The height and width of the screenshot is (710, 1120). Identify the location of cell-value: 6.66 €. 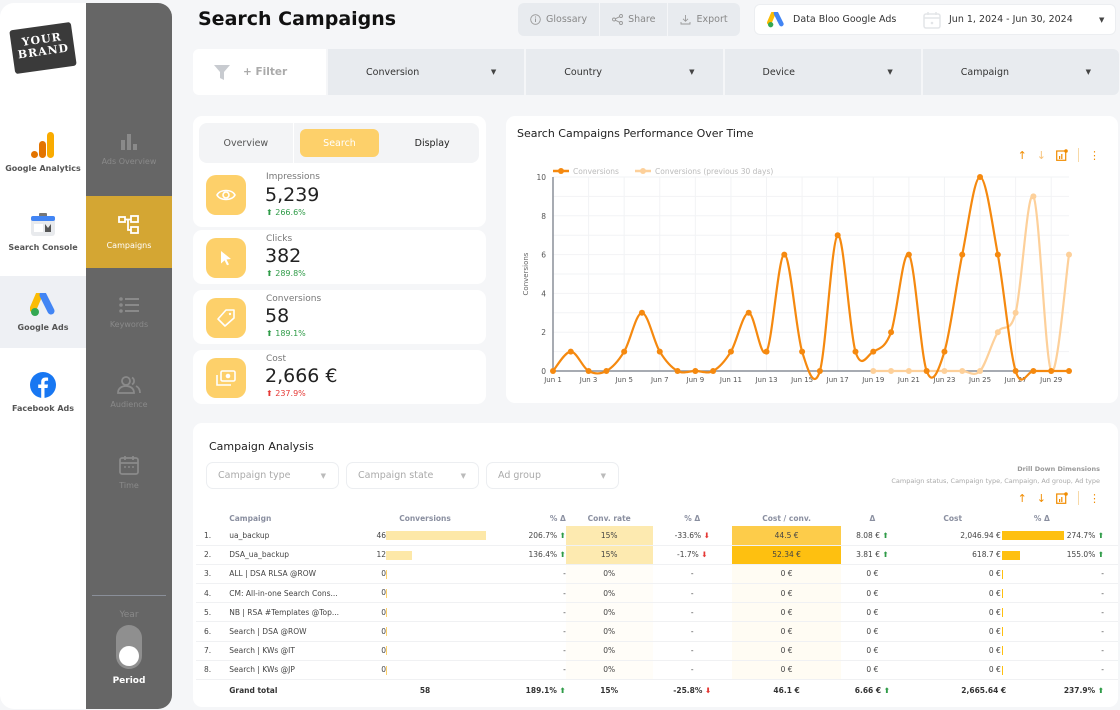
(868, 690).